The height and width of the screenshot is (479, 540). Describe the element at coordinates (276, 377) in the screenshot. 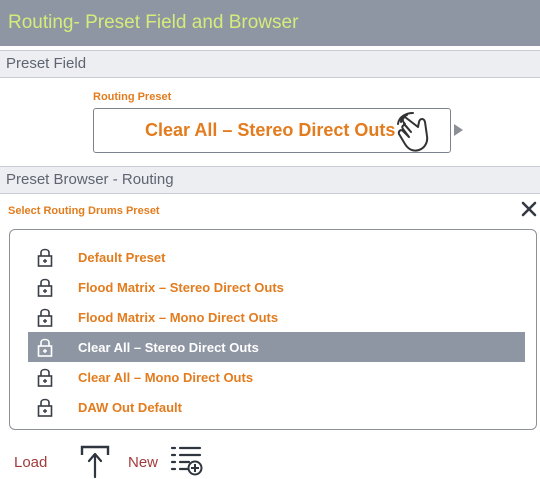

I see `preset-list-item: Clear All – Mono Direct Outs` at that location.